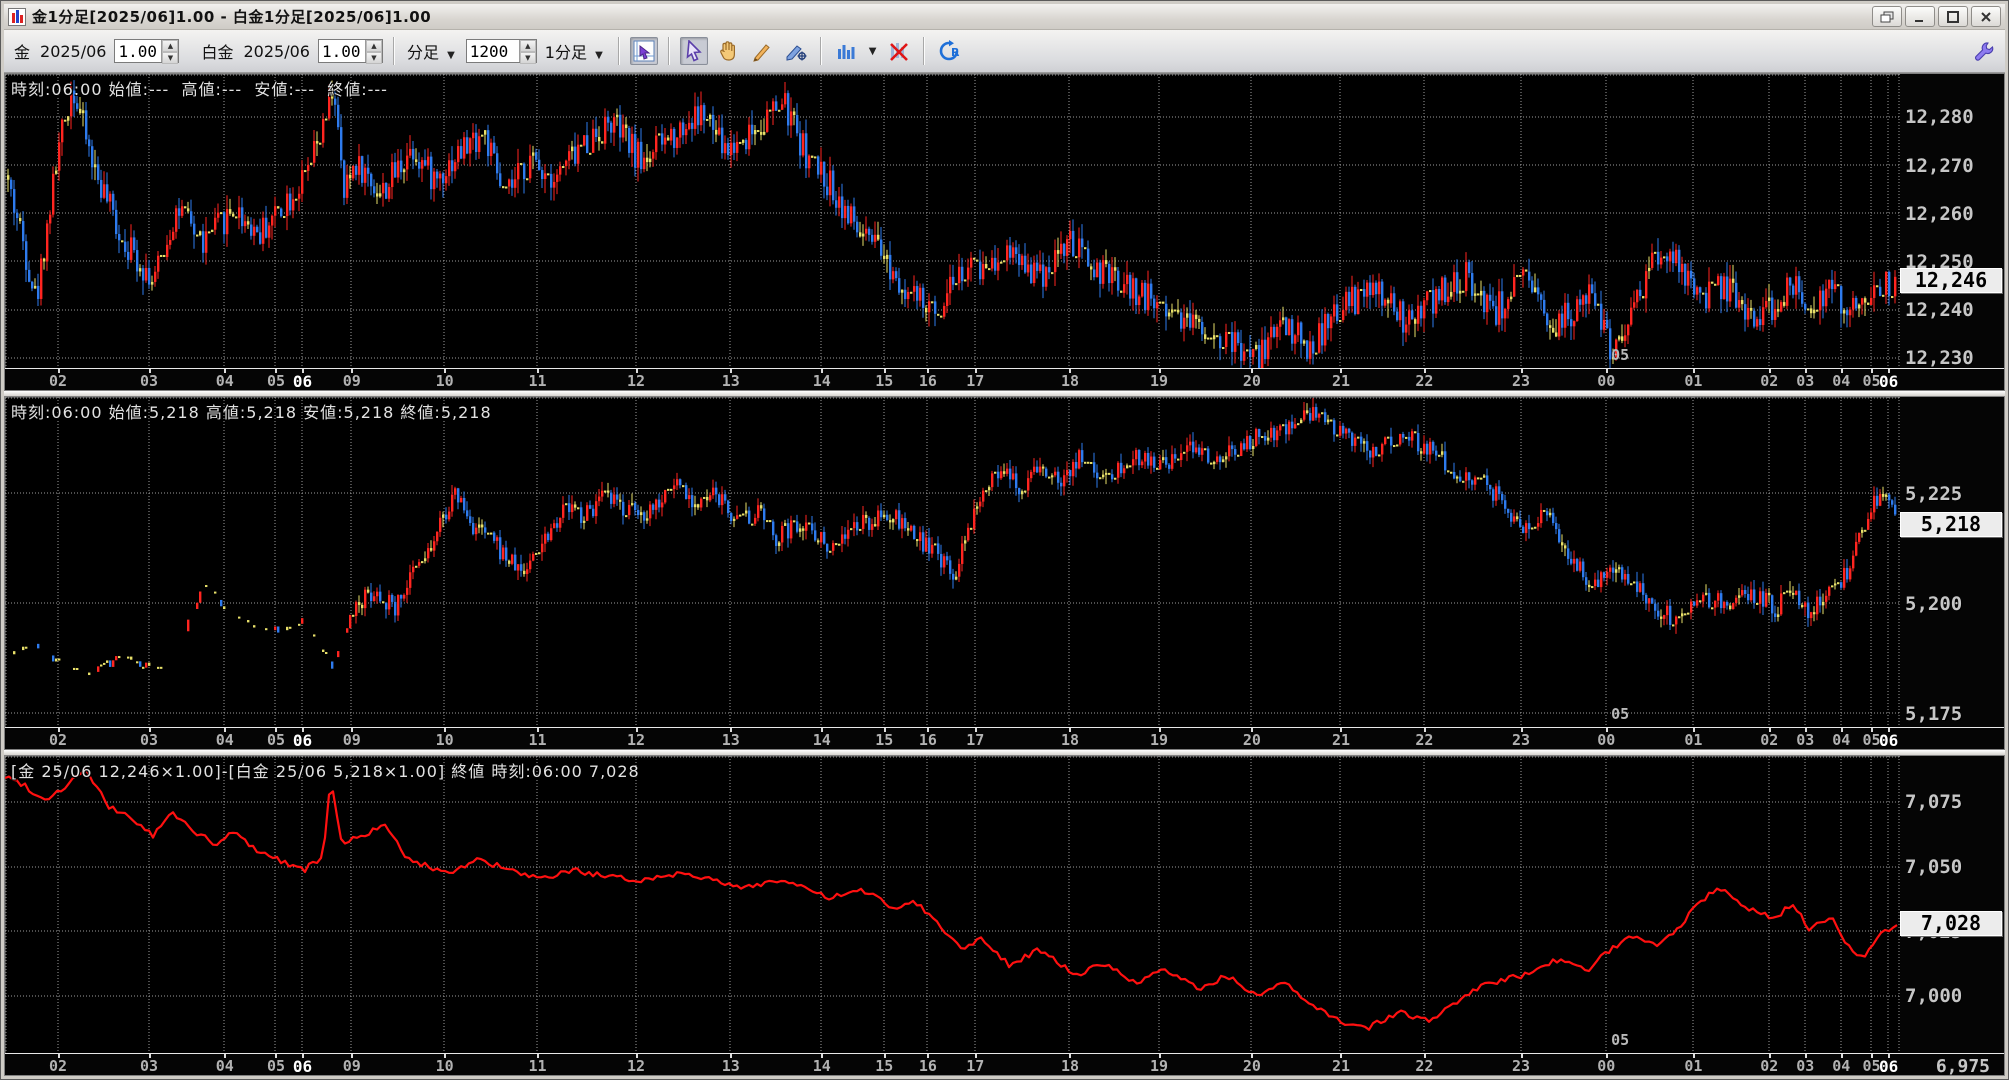  I want to click on spread-bottom-axis-label: 6,975, so click(1962, 1066).